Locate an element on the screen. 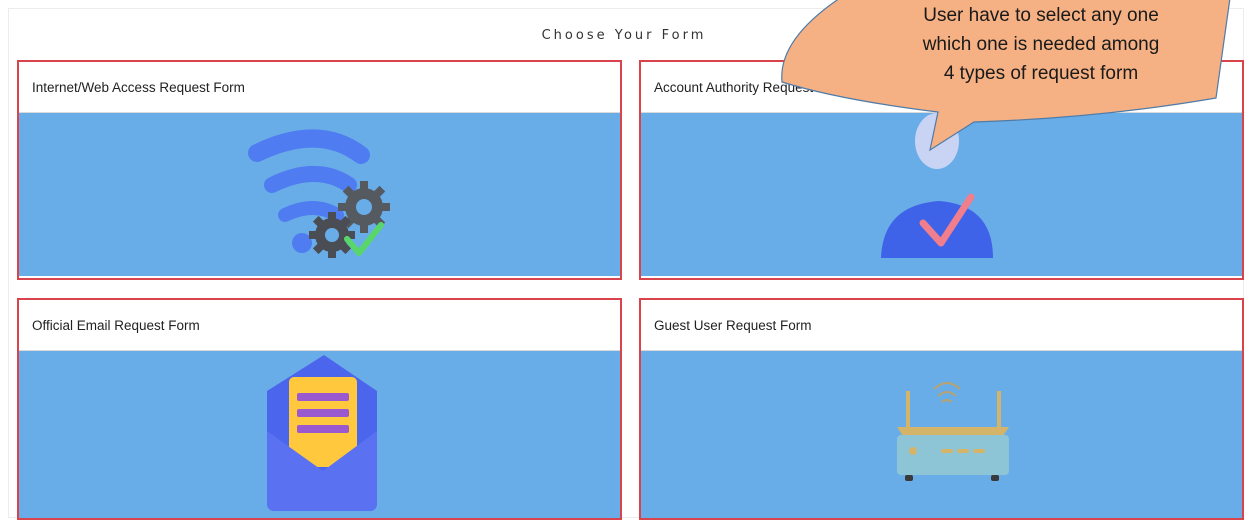 Image resolution: width=1248 pixels, height=523 pixels. card-title: Internet/Web Access Request Form is located at coordinates (319, 87).